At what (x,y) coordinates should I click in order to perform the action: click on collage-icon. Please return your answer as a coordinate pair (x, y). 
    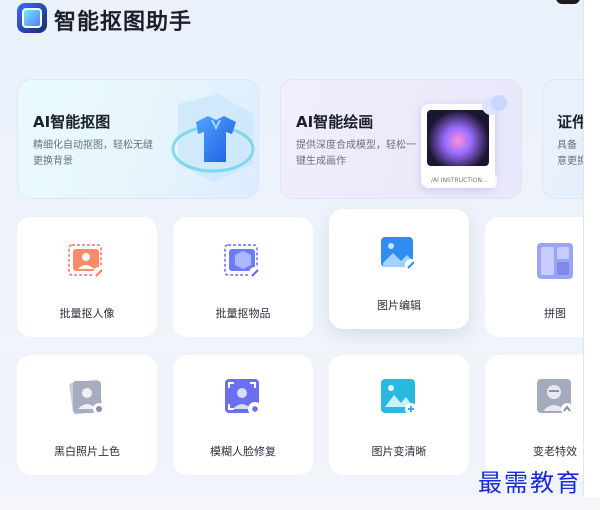
    Looking at the image, I should click on (555, 261).